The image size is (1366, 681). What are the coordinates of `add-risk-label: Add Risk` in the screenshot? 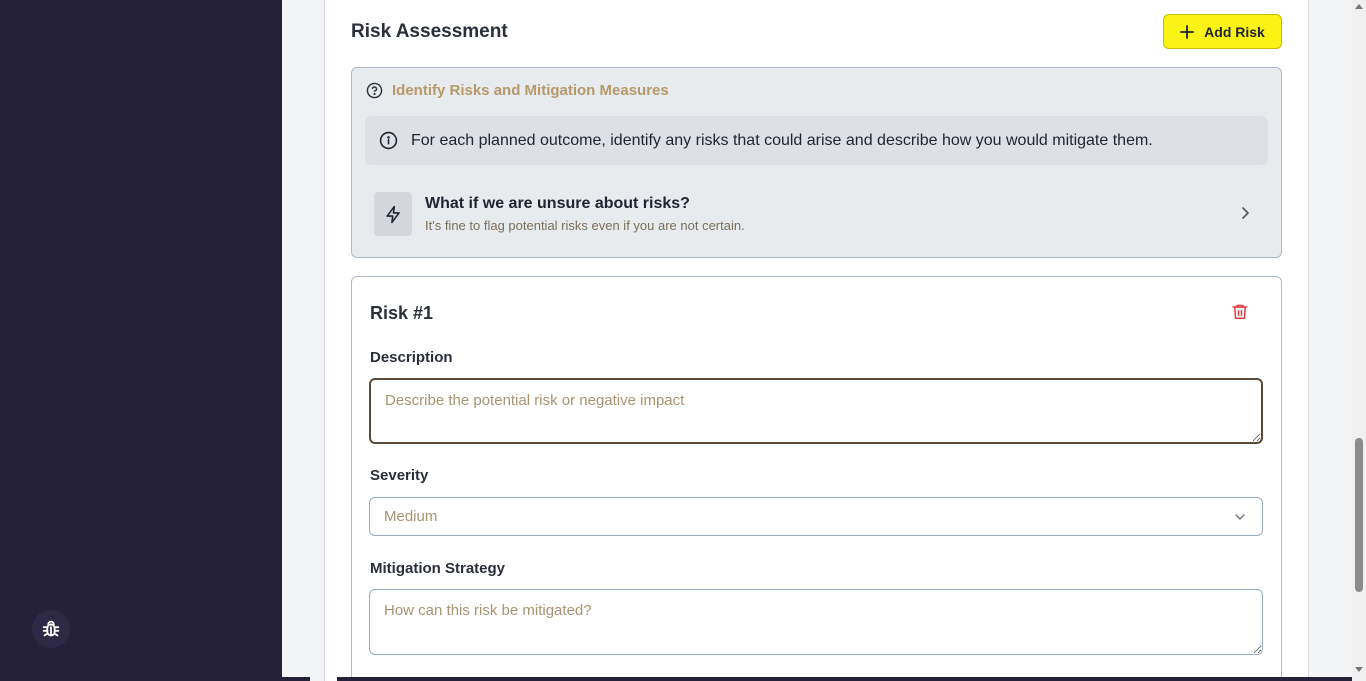 It's located at (1234, 31).